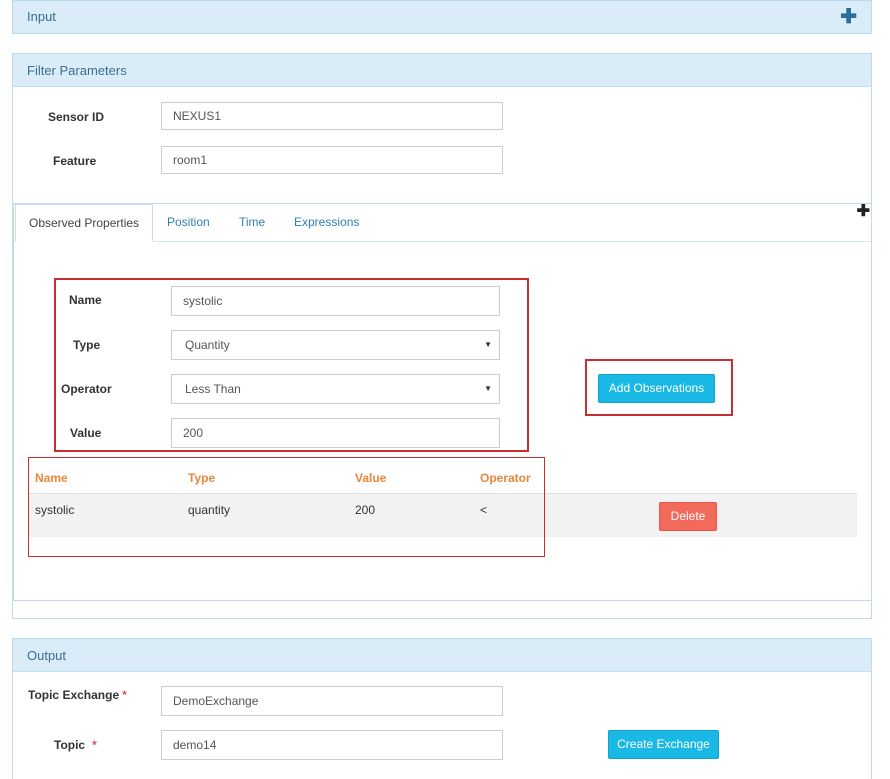  What do you see at coordinates (86, 389) in the screenshot?
I see `obs-operator-label: Operator` at bounding box center [86, 389].